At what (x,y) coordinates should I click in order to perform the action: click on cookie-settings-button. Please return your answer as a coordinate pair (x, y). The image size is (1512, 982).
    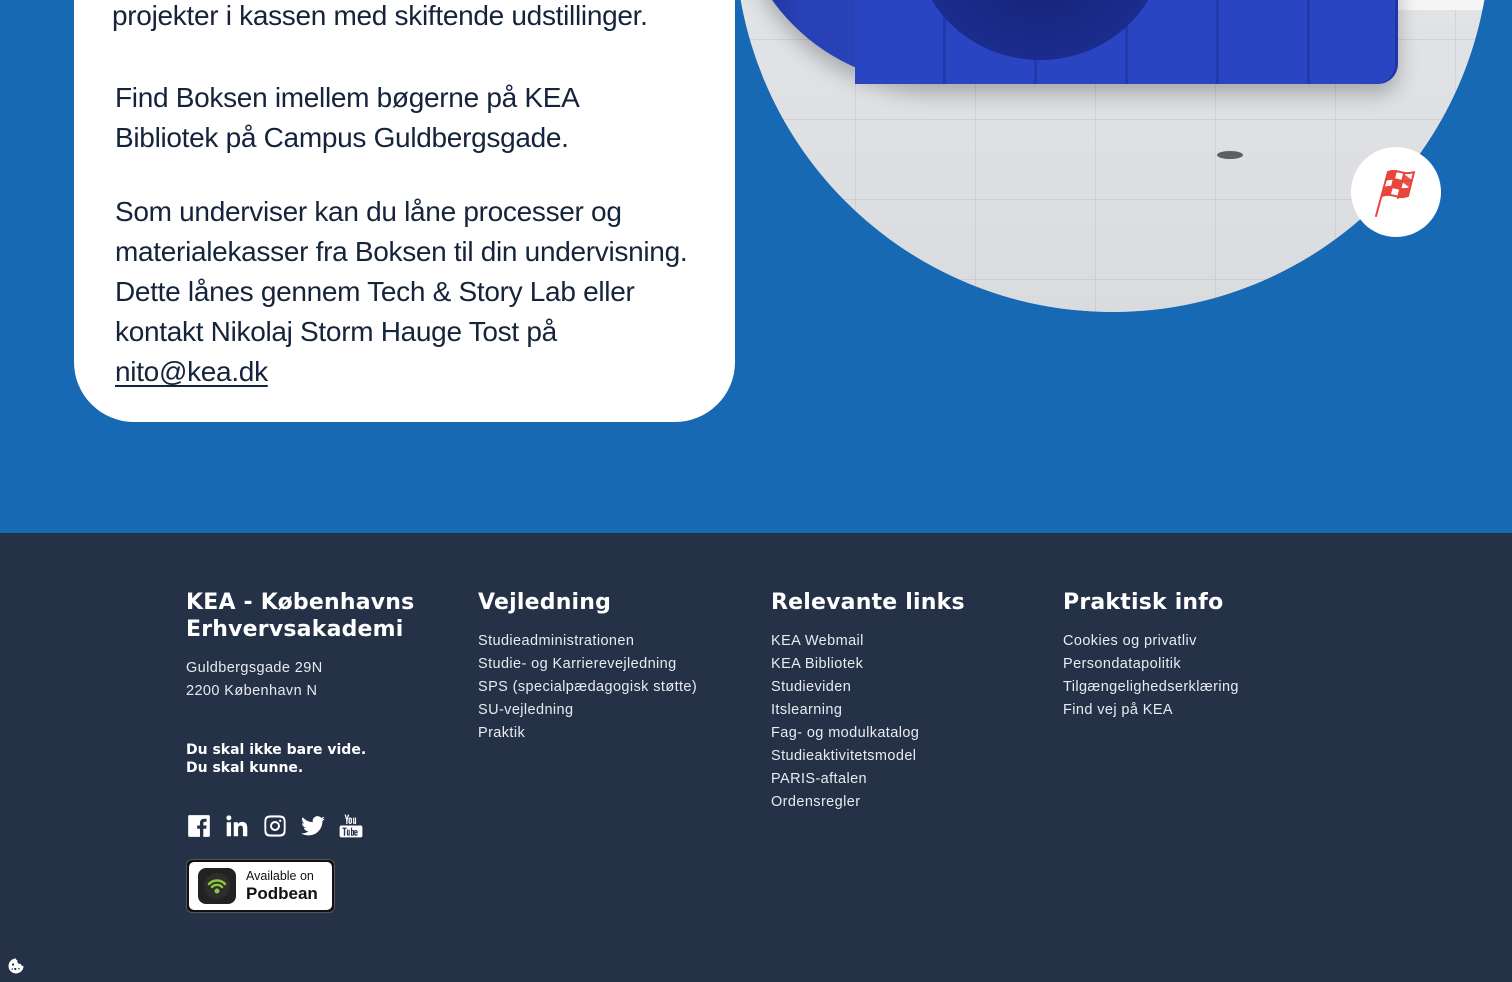
    Looking at the image, I should click on (16, 966).